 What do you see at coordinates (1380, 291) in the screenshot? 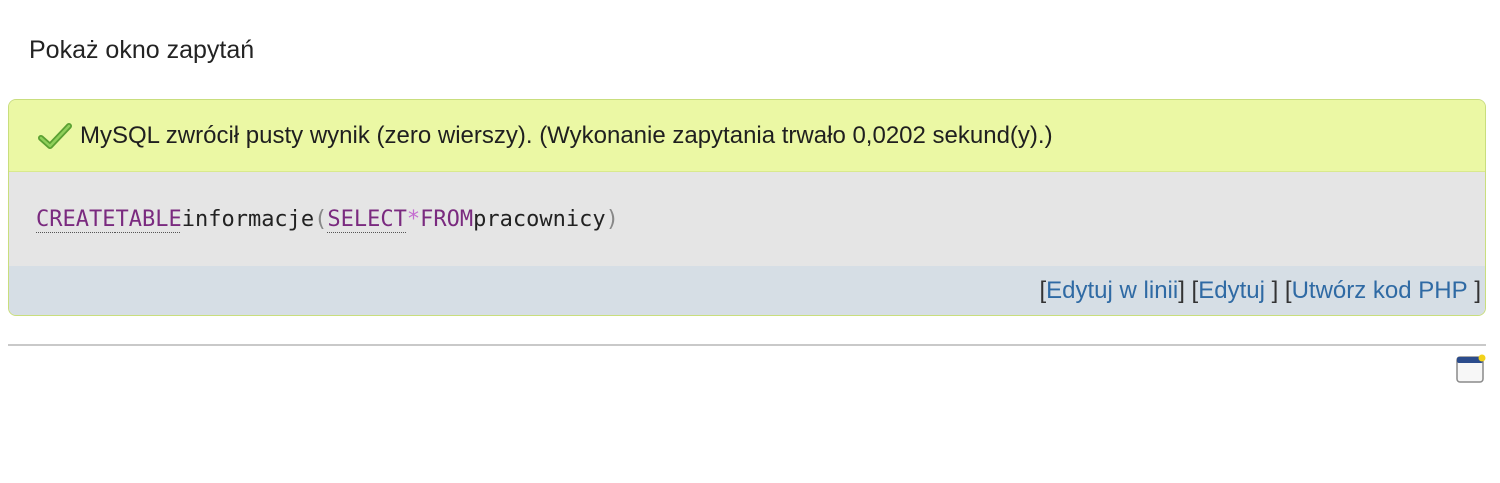
I see `create-php-code-link: Utwórz kod PHP` at bounding box center [1380, 291].